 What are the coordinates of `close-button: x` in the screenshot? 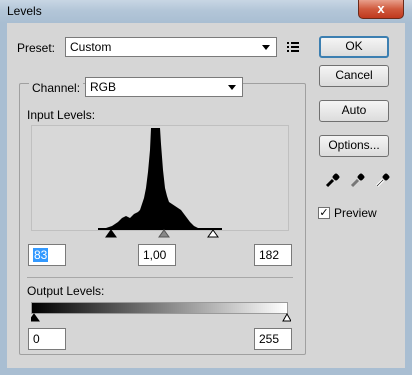 It's located at (381, 9).